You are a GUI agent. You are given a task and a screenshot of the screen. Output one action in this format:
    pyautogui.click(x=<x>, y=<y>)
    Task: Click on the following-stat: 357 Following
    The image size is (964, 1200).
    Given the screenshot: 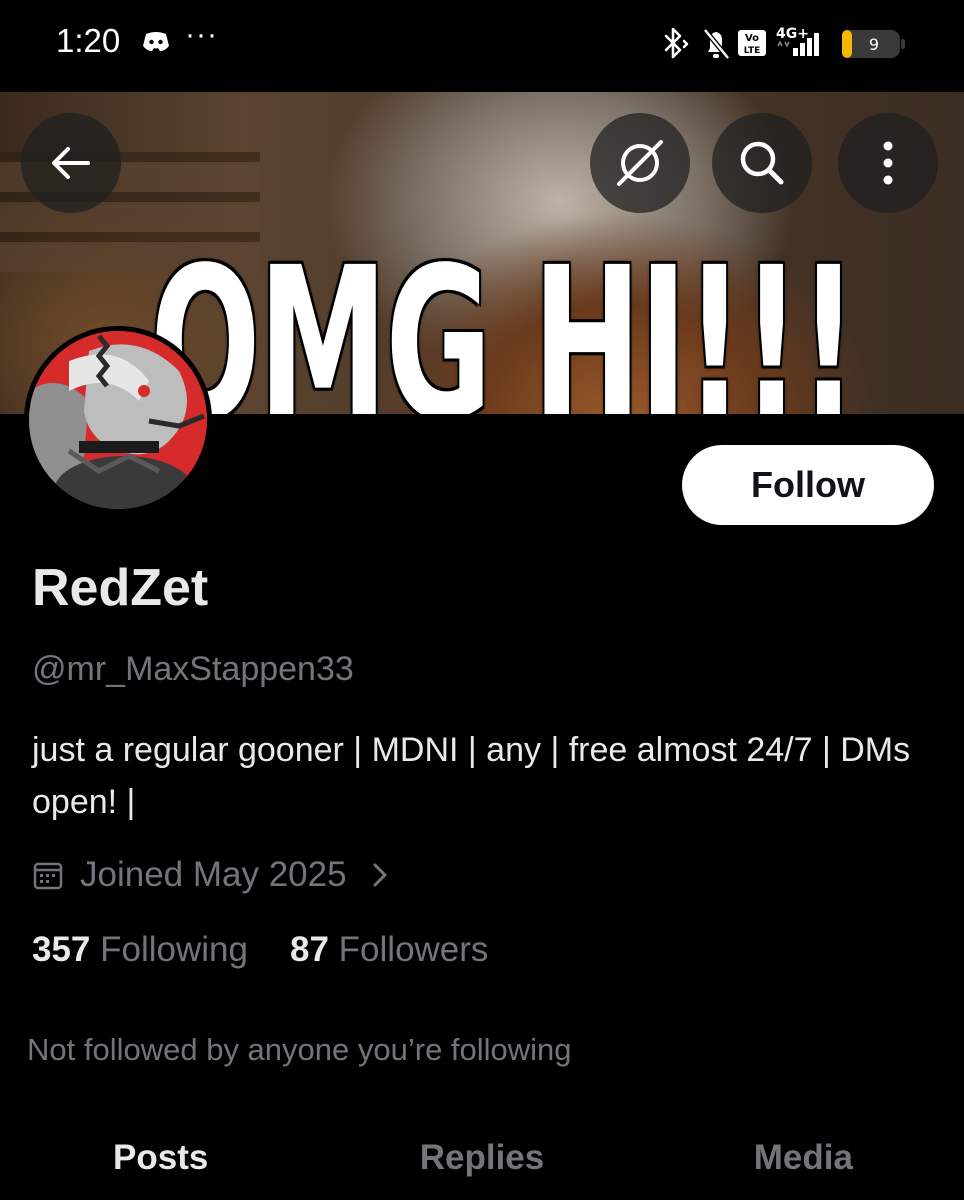 What is the action you would take?
    pyautogui.click(x=140, y=950)
    